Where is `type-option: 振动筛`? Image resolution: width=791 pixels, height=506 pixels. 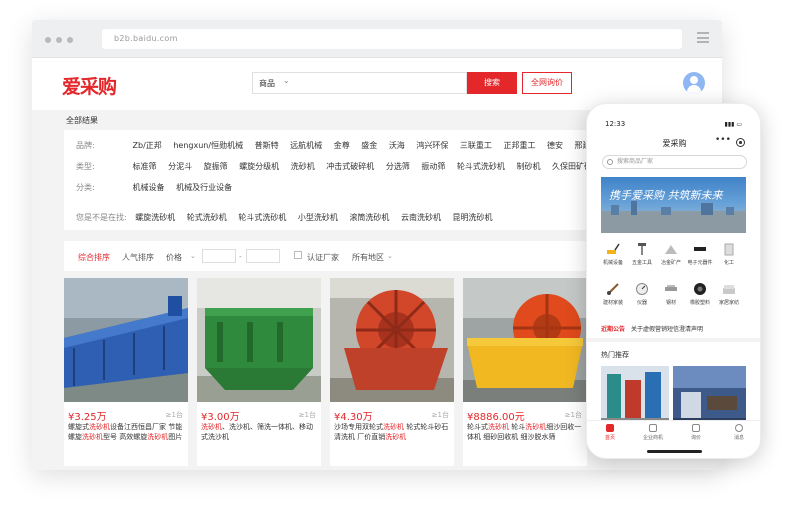
type-option: 振动筛 is located at coordinates (433, 166).